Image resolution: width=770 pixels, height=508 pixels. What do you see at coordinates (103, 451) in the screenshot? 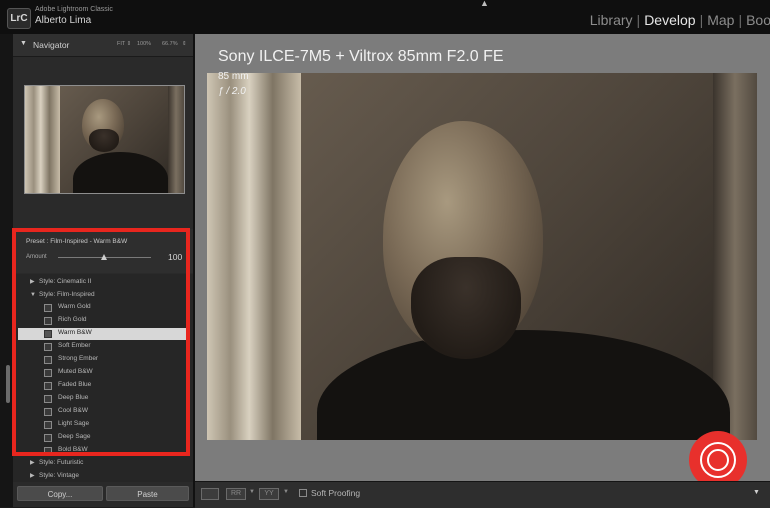
I see `preset-item: Bold B&W` at bounding box center [103, 451].